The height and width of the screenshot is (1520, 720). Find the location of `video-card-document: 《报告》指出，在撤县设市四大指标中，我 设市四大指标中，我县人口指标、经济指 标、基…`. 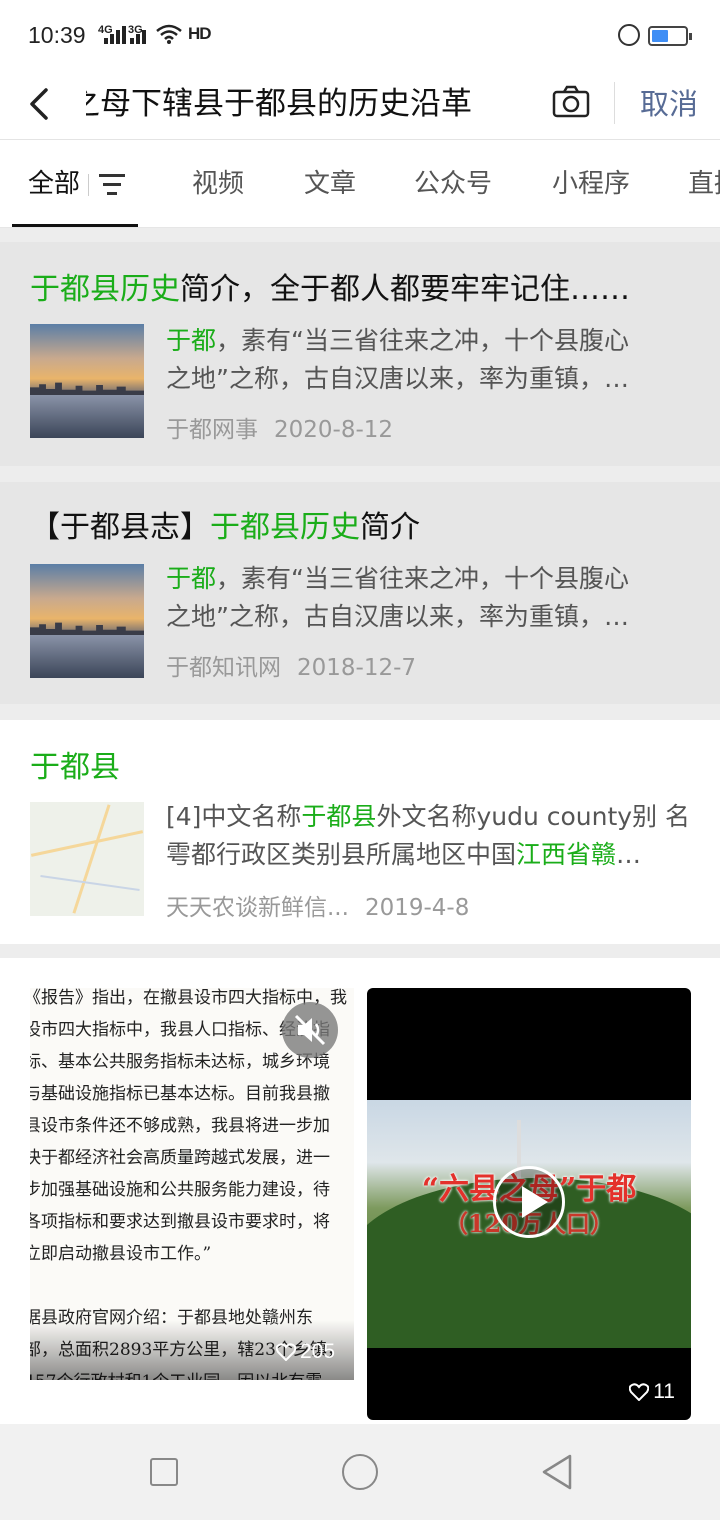

video-card-document: 《报告》指出，在撤县设市四大指标中，我 设市四大指标中，我县人口指标、经济指 标、基… is located at coordinates (192, 1184).